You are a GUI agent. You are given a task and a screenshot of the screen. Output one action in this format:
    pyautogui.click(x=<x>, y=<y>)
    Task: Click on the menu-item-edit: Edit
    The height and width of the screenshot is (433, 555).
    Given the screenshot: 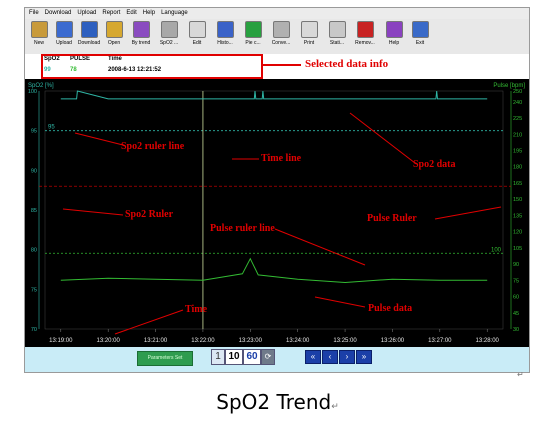 What is the action you would take?
    pyautogui.click(x=131, y=13)
    